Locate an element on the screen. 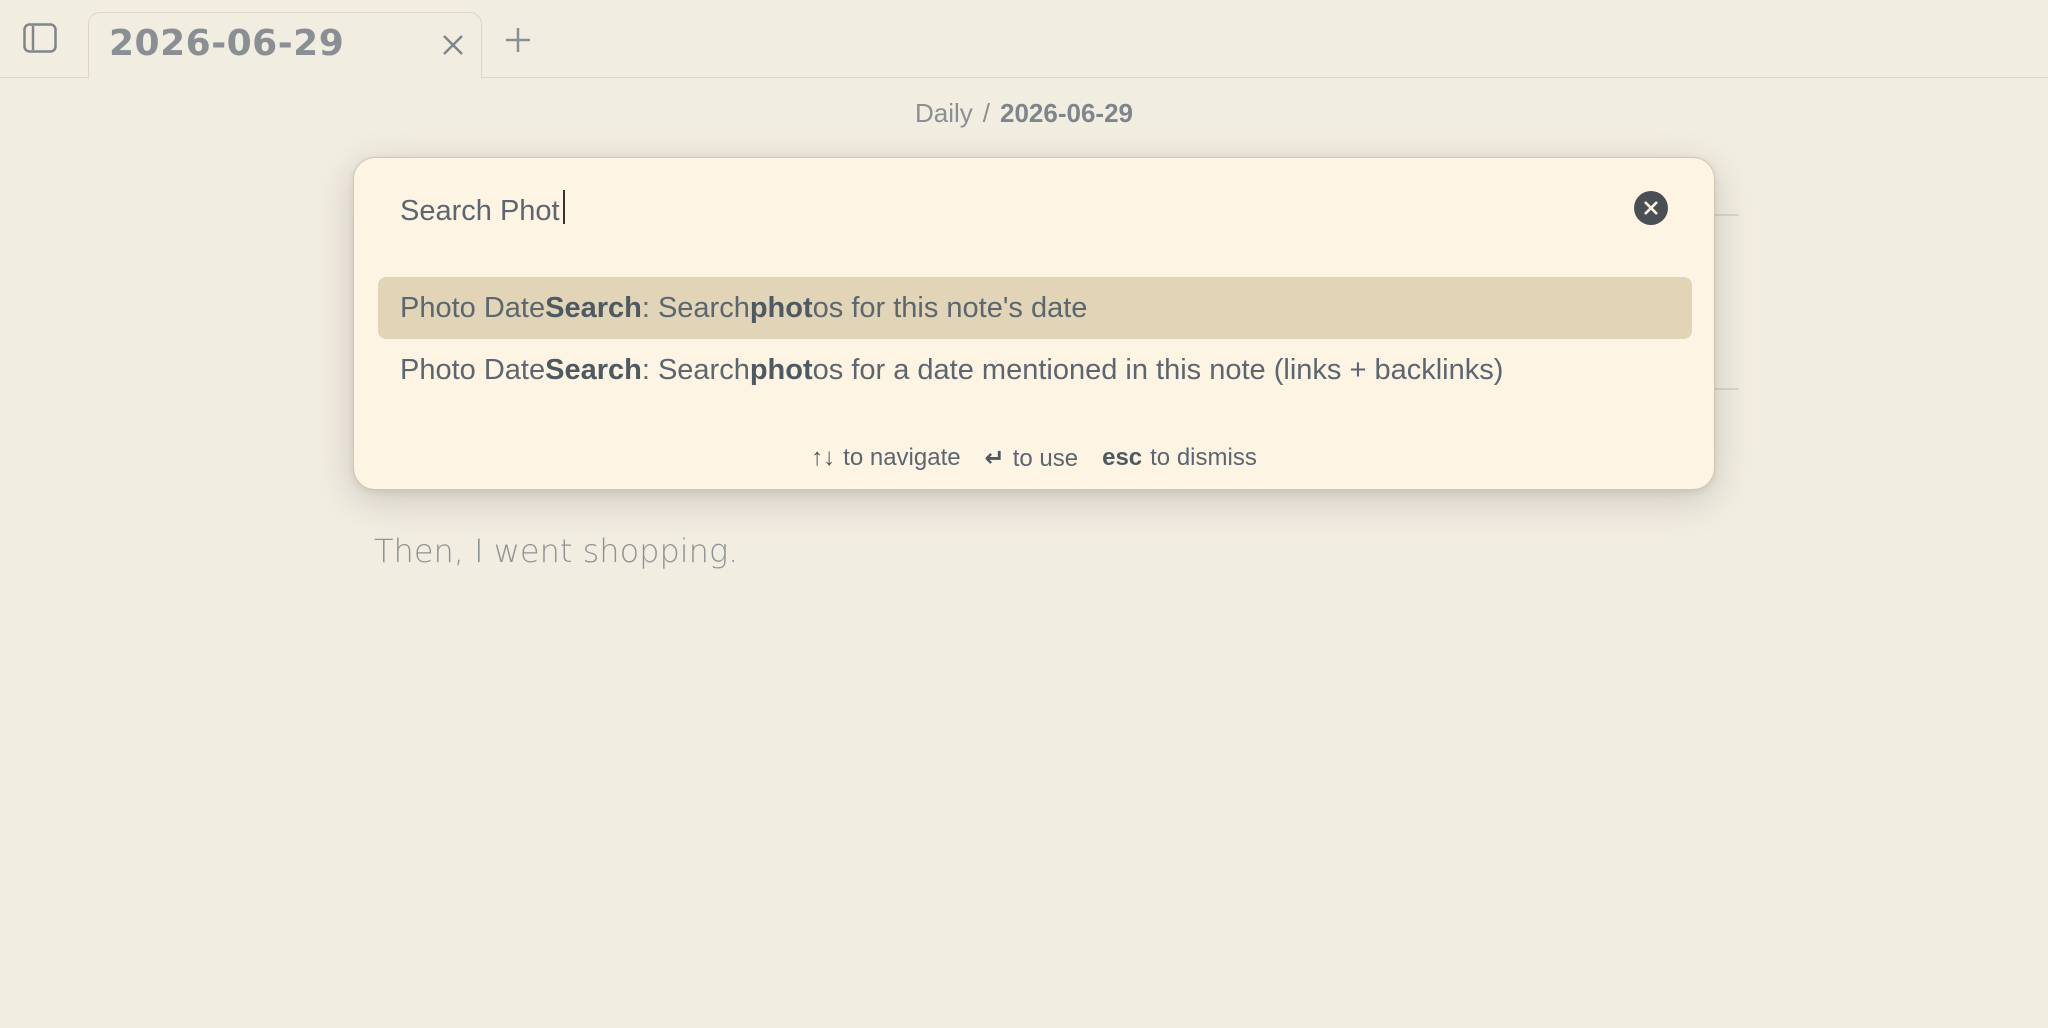 The image size is (2048, 1028). hint-dismiss: esc to dismiss is located at coordinates (1179, 458).